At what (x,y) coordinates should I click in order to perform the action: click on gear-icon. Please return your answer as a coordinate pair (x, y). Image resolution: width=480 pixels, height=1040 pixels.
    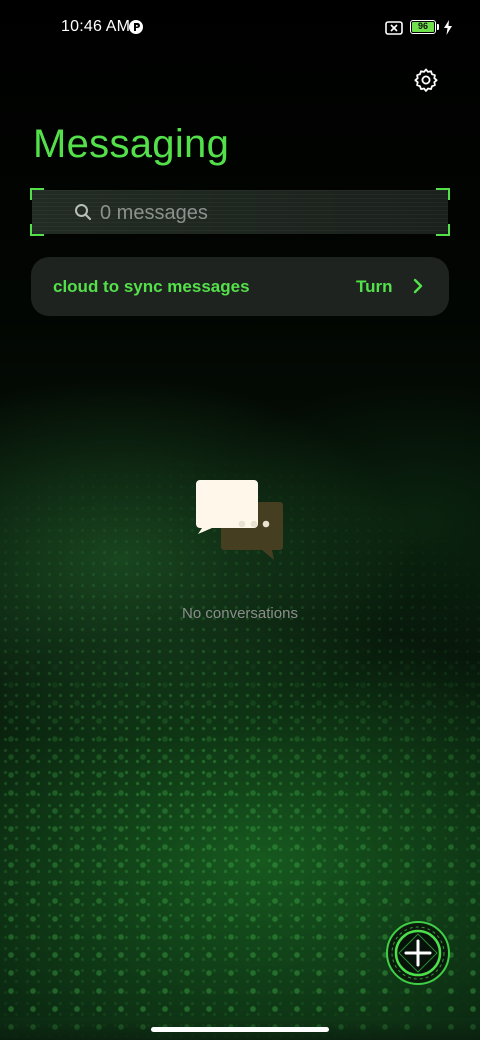
    Looking at the image, I should click on (426, 80).